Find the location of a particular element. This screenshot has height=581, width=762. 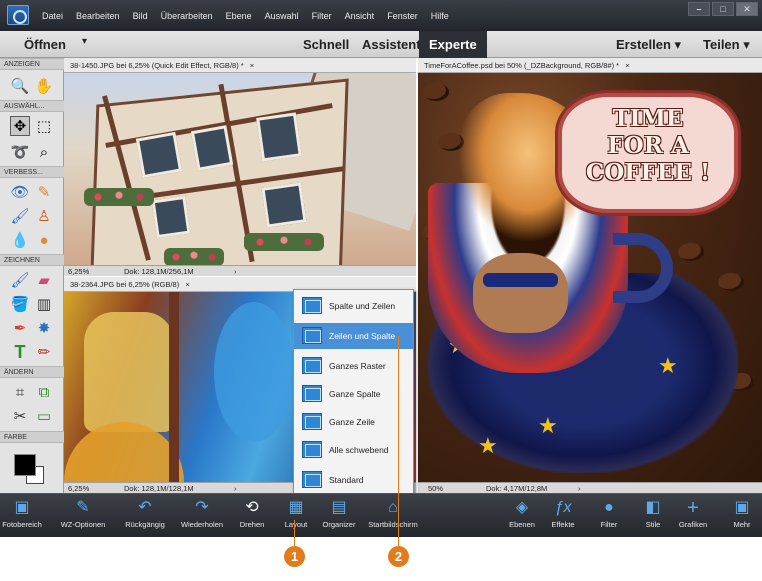

layout-option-default: Standard is located at coordinates (353, 480).